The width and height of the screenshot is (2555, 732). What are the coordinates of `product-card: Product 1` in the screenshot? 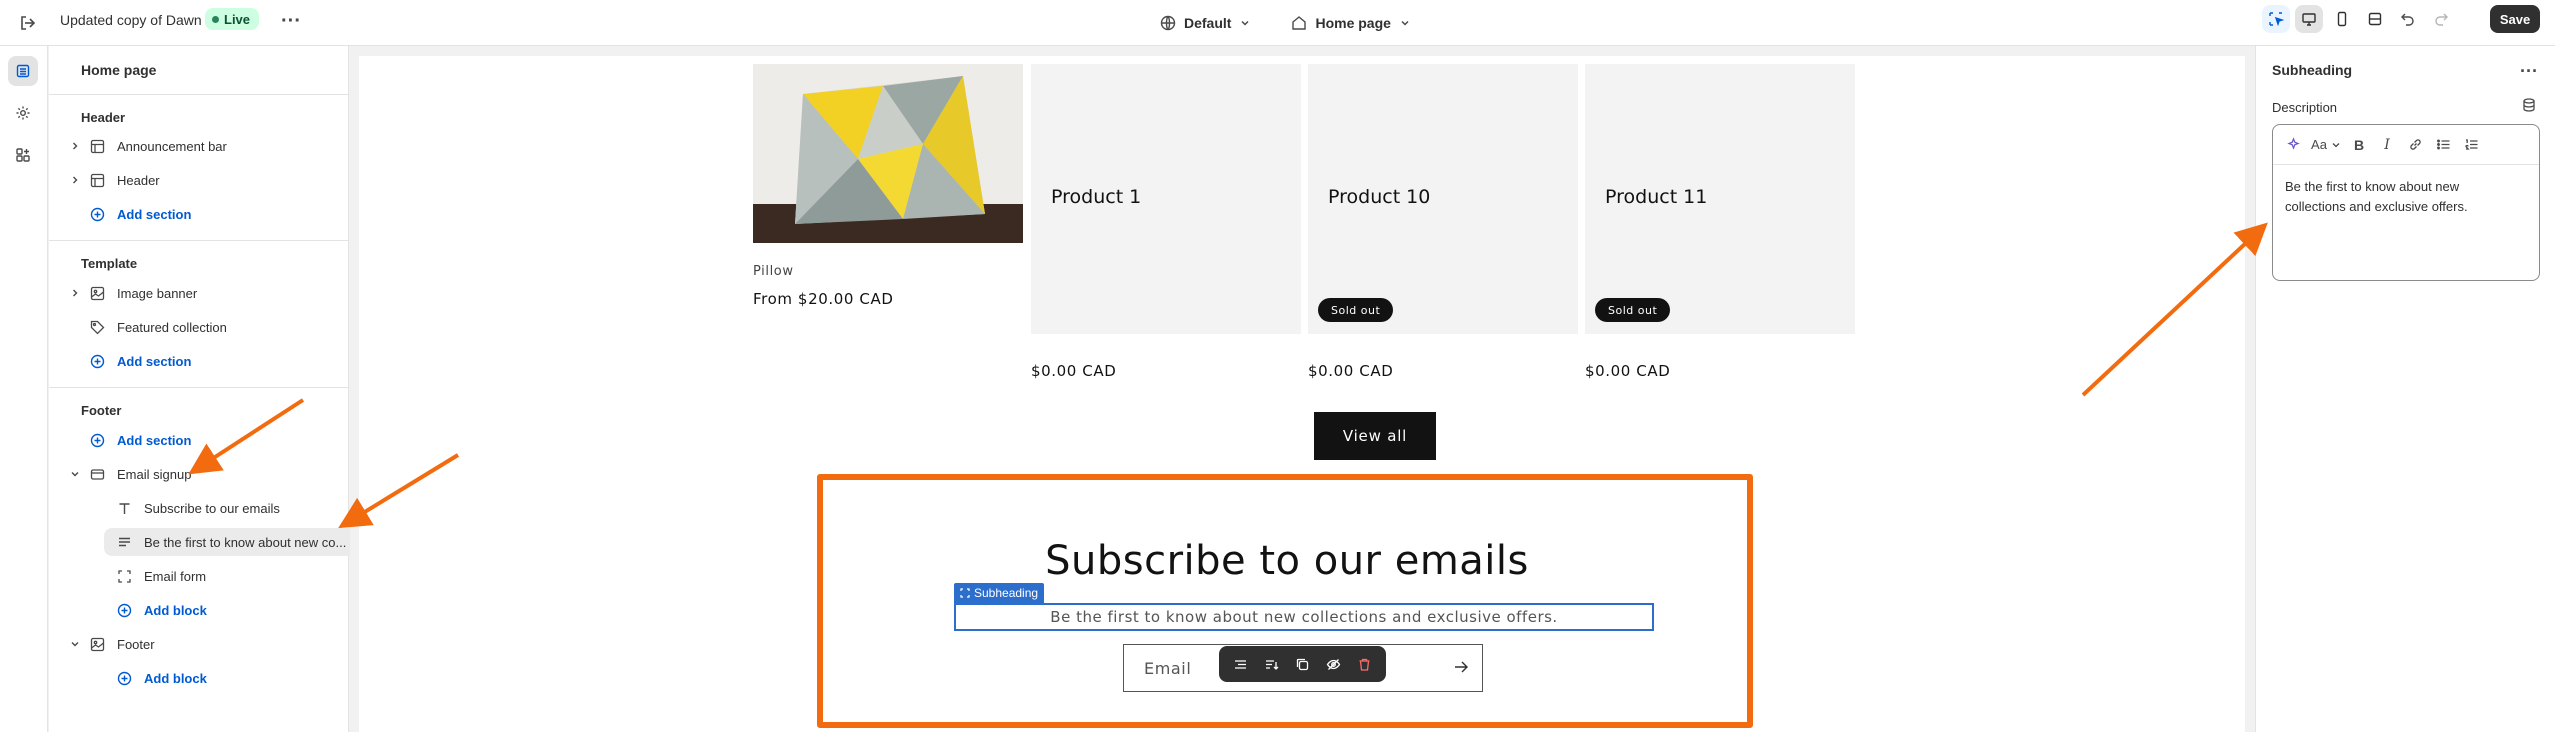 It's located at (1166, 199).